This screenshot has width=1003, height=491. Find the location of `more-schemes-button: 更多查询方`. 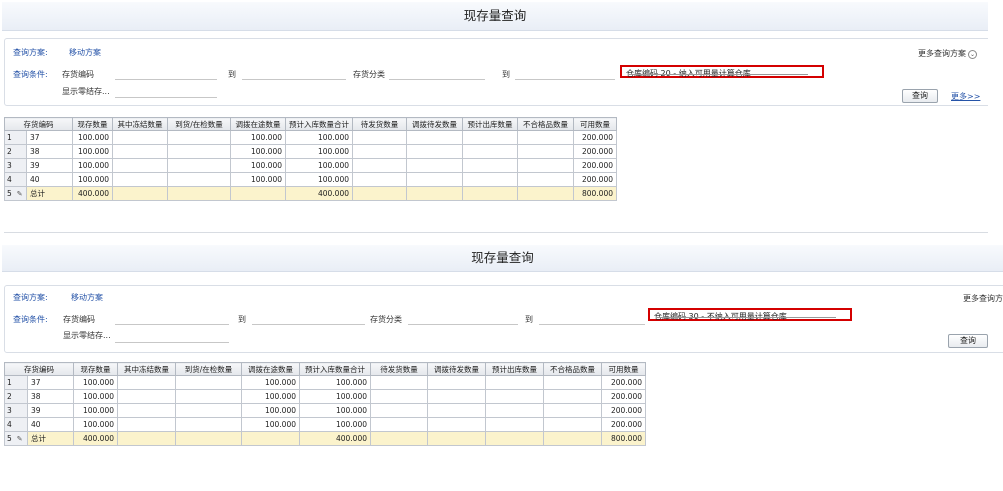

more-schemes-button: 更多查询方 is located at coordinates (983, 298).